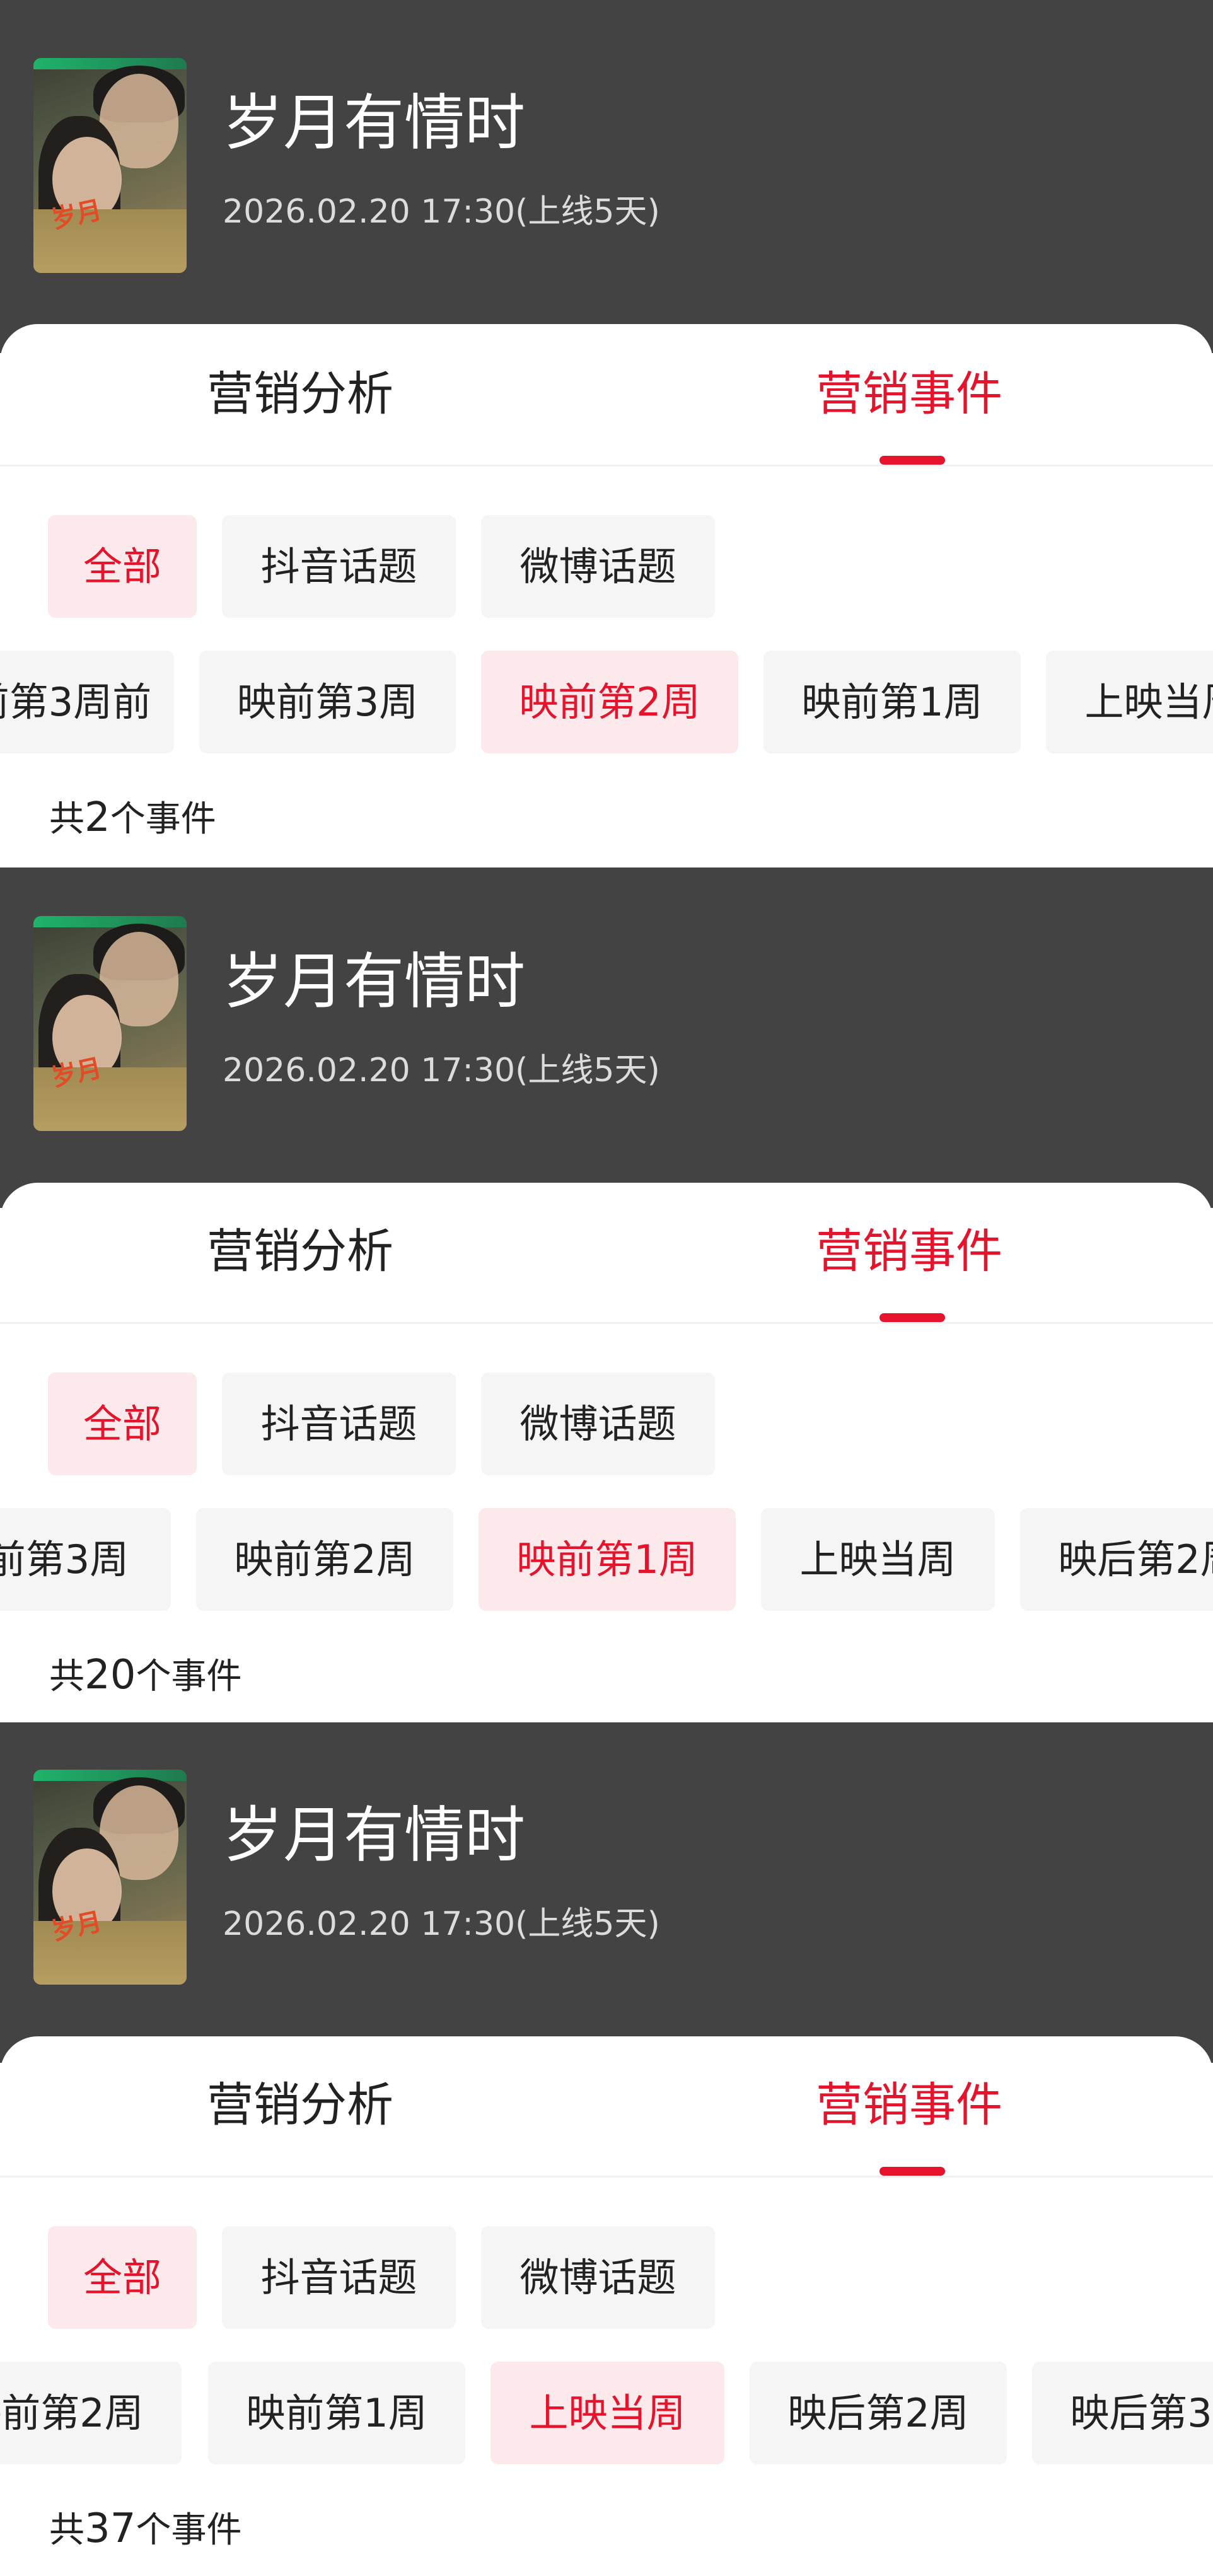 The width and height of the screenshot is (1213, 2576). I want to click on week-chip-selected: 映前第2周, so click(609, 702).